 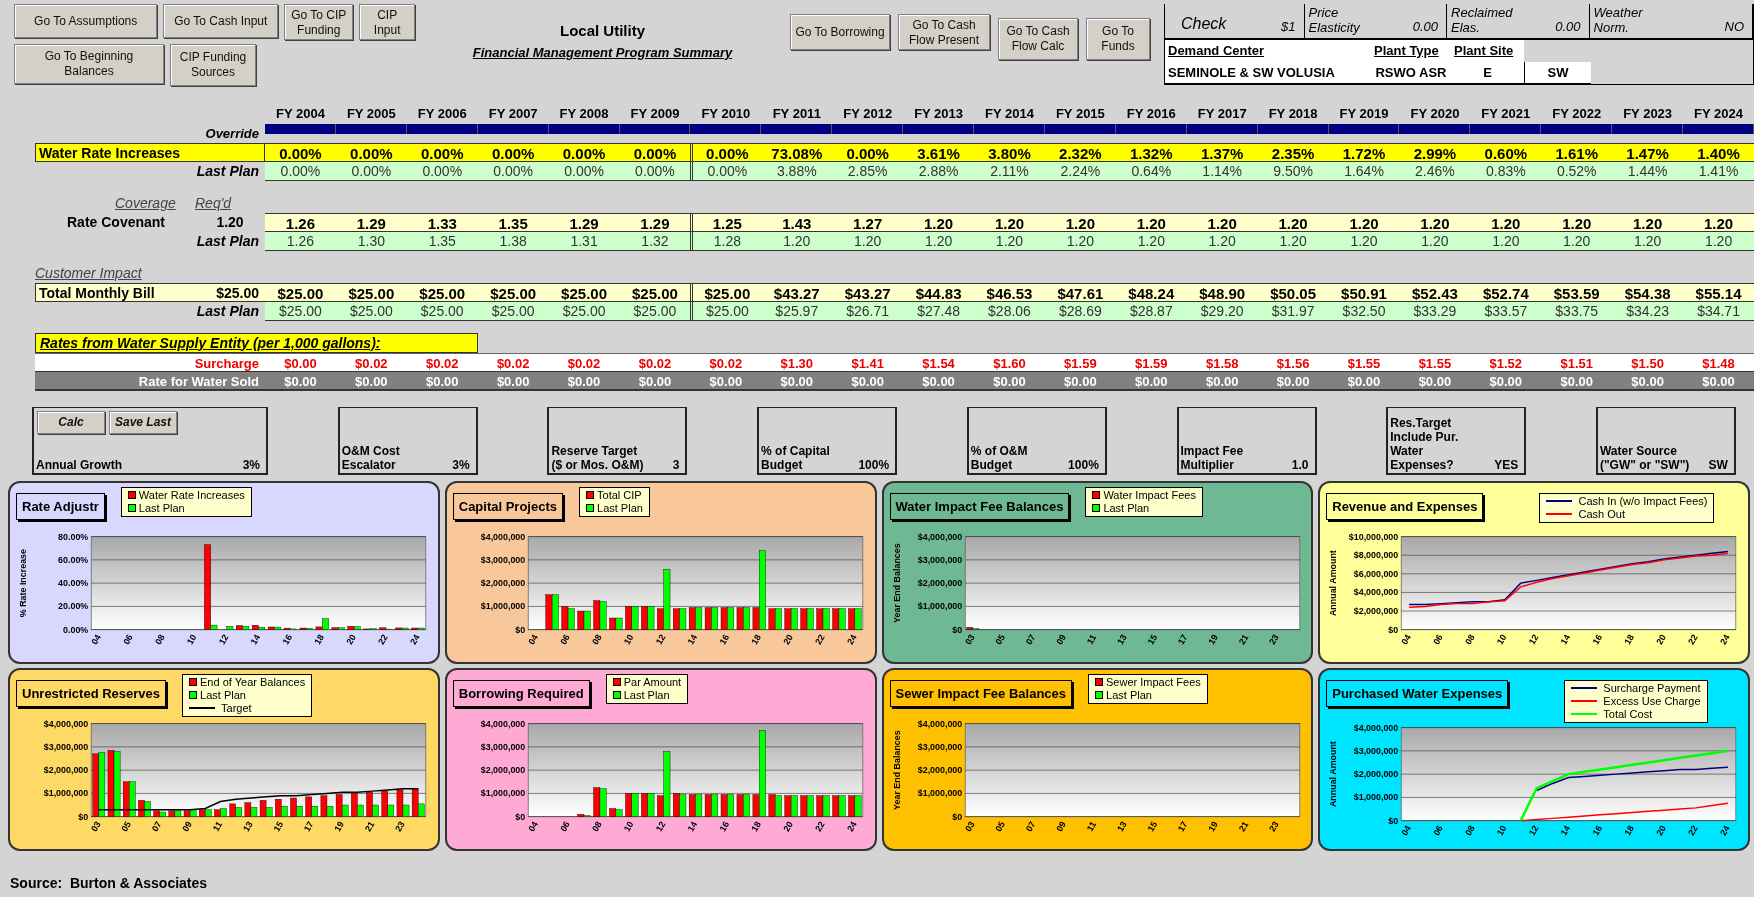 What do you see at coordinates (227, 171) in the screenshot?
I see `row-label: Last Plan` at bounding box center [227, 171].